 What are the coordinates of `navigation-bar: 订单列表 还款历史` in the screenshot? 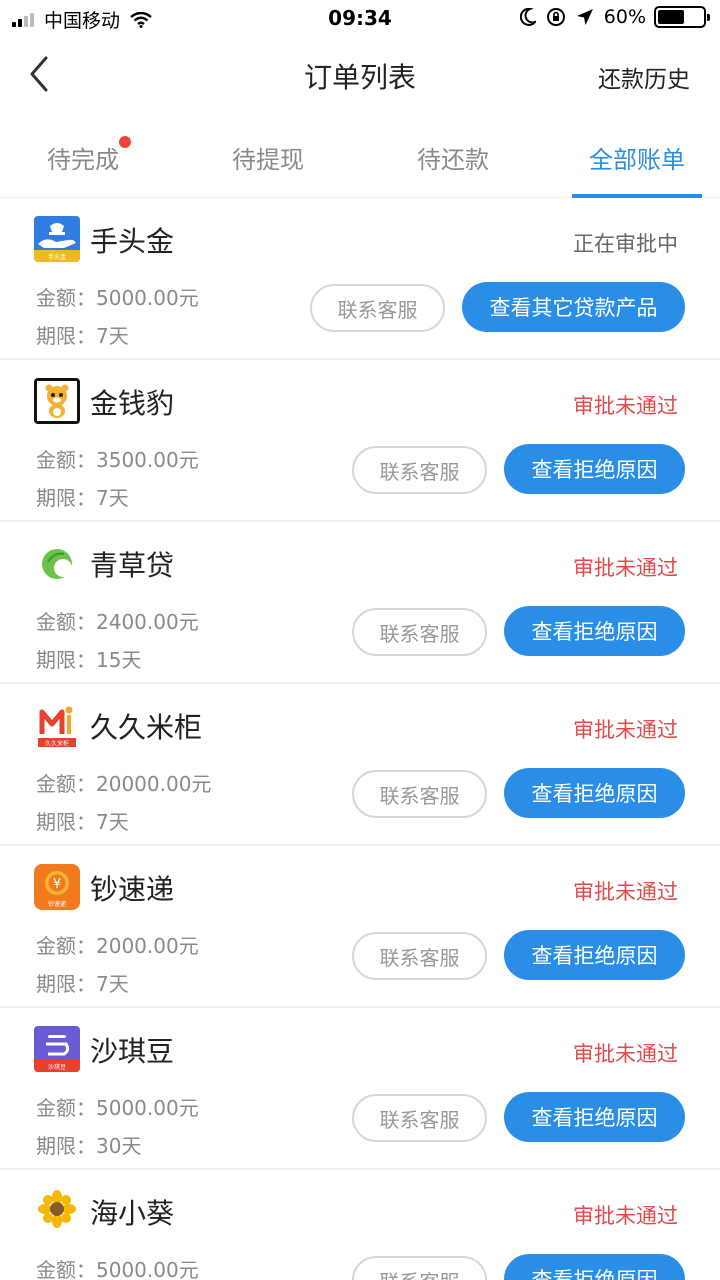 It's located at (360, 74).